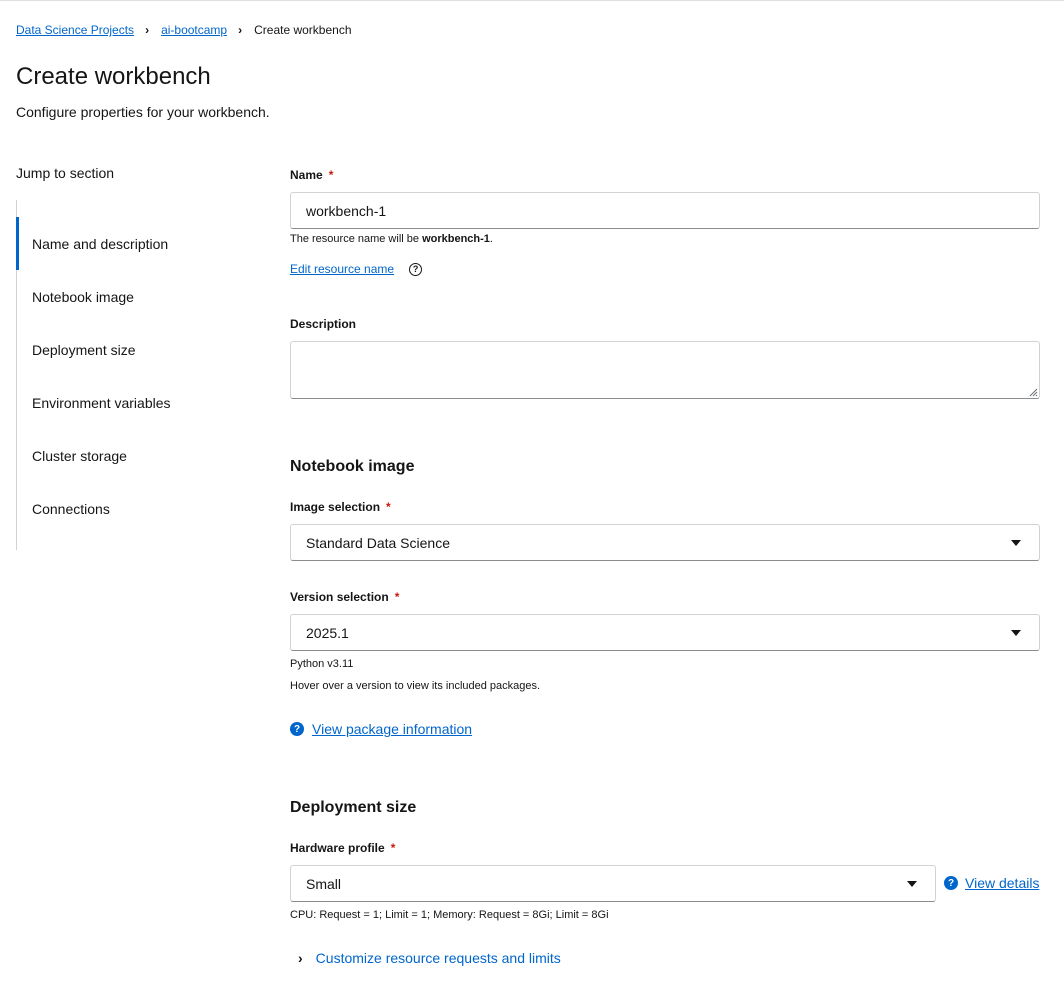  I want to click on jump-item-connections: Connections, so click(127, 508).